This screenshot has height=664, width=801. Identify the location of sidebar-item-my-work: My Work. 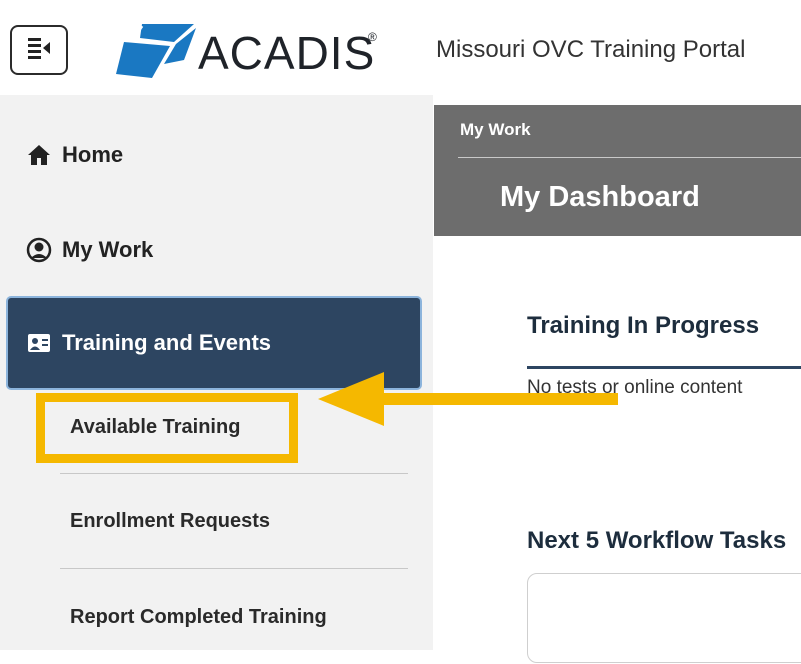
(210, 250).